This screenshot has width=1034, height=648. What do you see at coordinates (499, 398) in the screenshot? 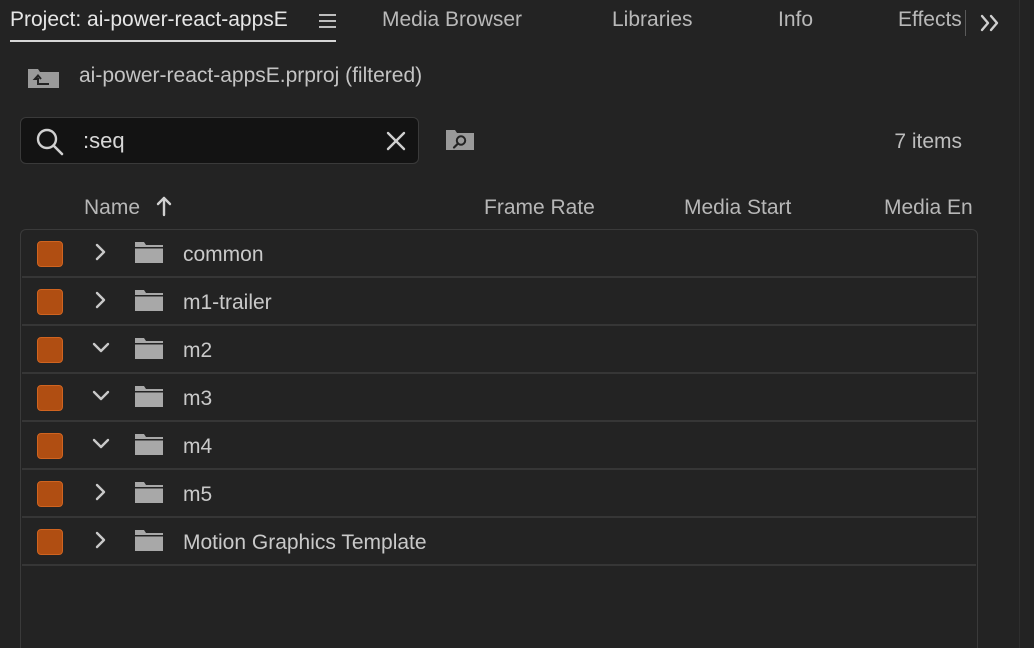
I see `list-item: m3` at bounding box center [499, 398].